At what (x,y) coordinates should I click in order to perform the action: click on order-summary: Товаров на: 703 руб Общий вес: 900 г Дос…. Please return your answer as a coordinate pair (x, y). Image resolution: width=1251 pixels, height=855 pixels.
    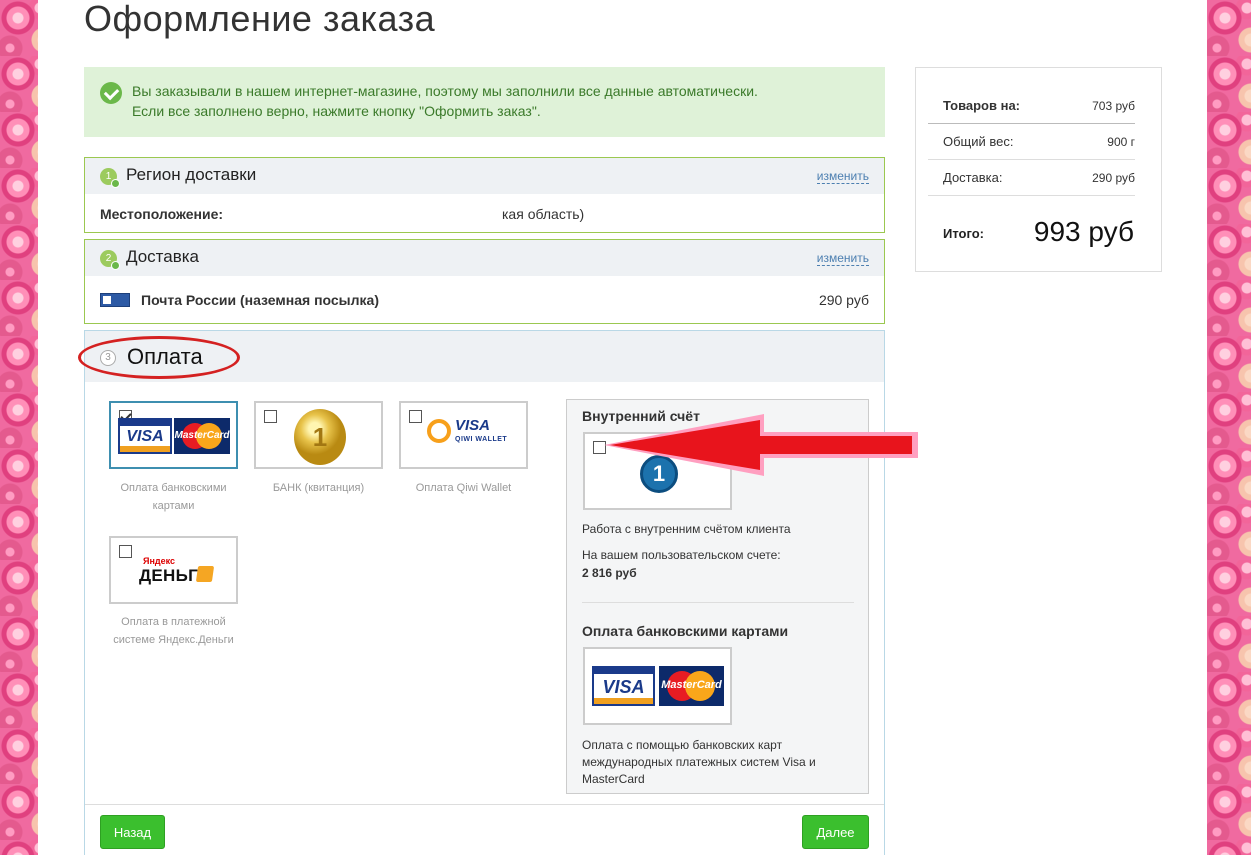
    Looking at the image, I should click on (1038, 169).